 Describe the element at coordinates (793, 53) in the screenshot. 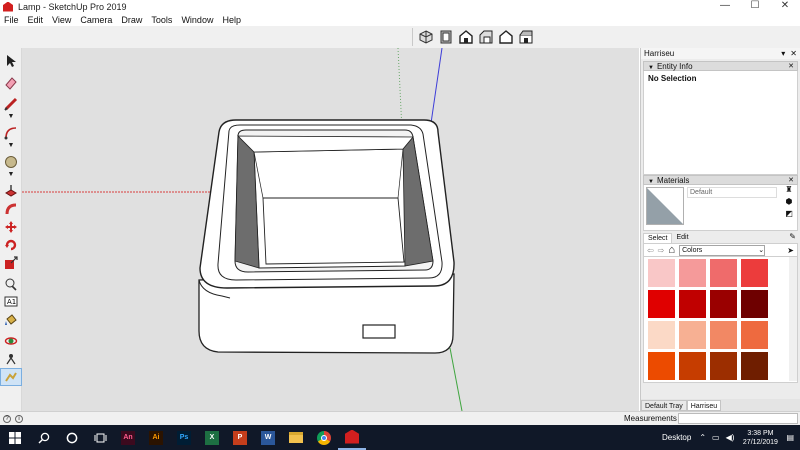

I see `tray-close-icon: ✕` at that location.